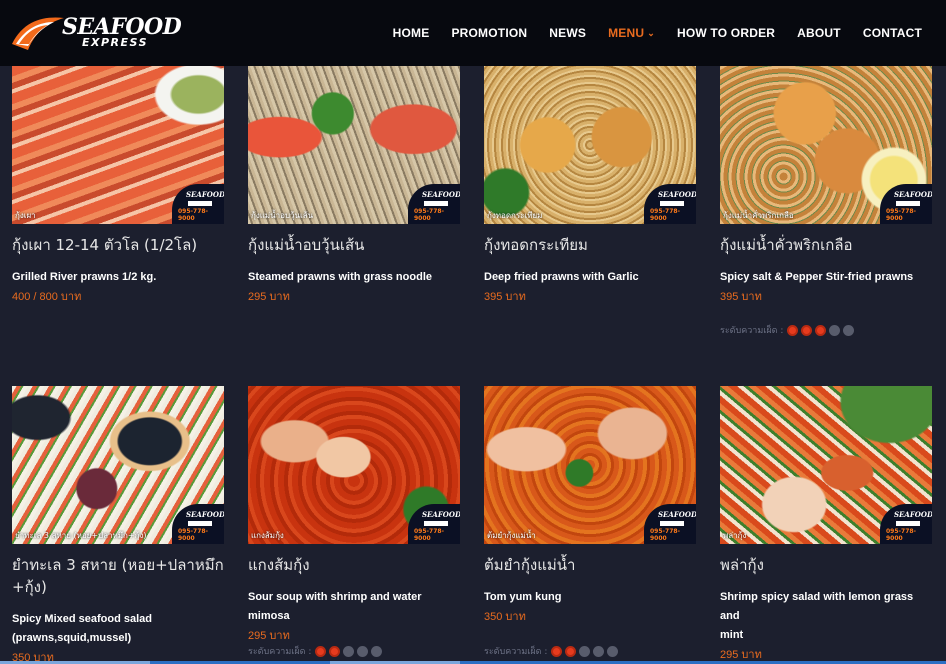 The image size is (946, 664). Describe the element at coordinates (81, 535) in the screenshot. I see `photo-caption: ยำทะเล 3 สหาย (หอย+ปลาหมึก+กุ้ง)` at that location.